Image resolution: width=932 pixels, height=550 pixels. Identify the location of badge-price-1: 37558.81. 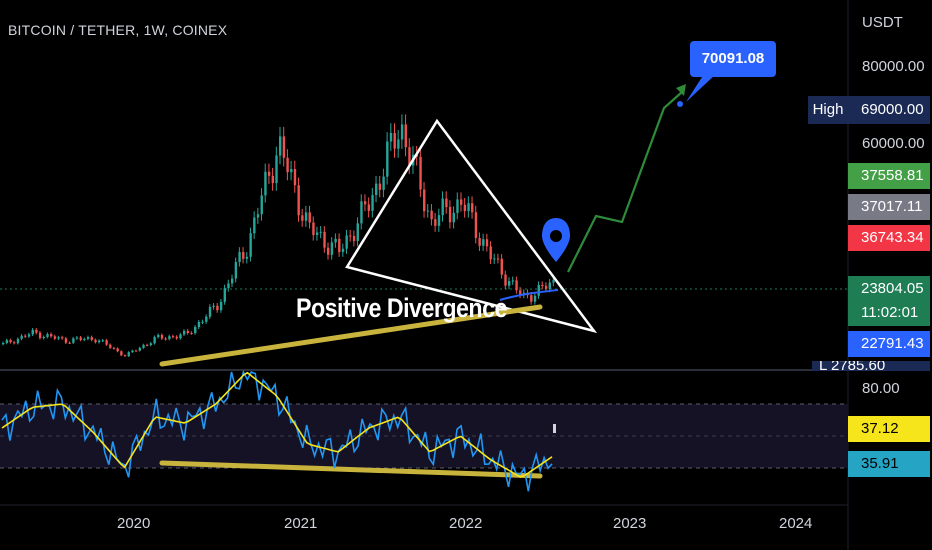
(889, 176).